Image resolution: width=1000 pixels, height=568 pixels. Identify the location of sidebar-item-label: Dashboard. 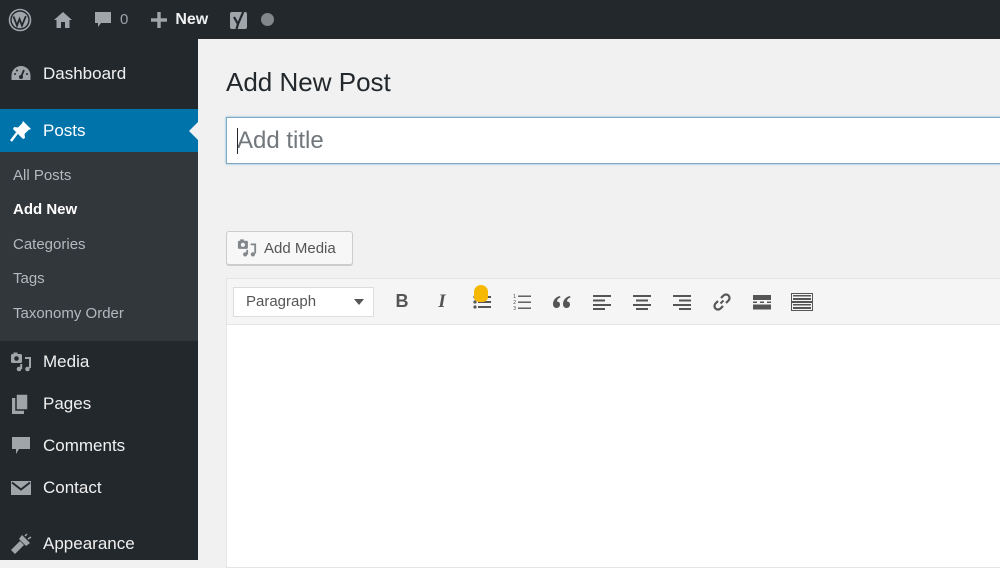
(85, 73).